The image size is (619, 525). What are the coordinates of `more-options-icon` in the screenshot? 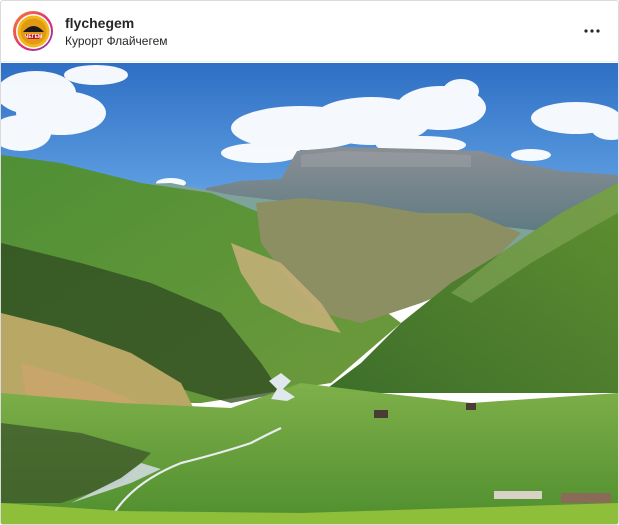 It's located at (592, 31).